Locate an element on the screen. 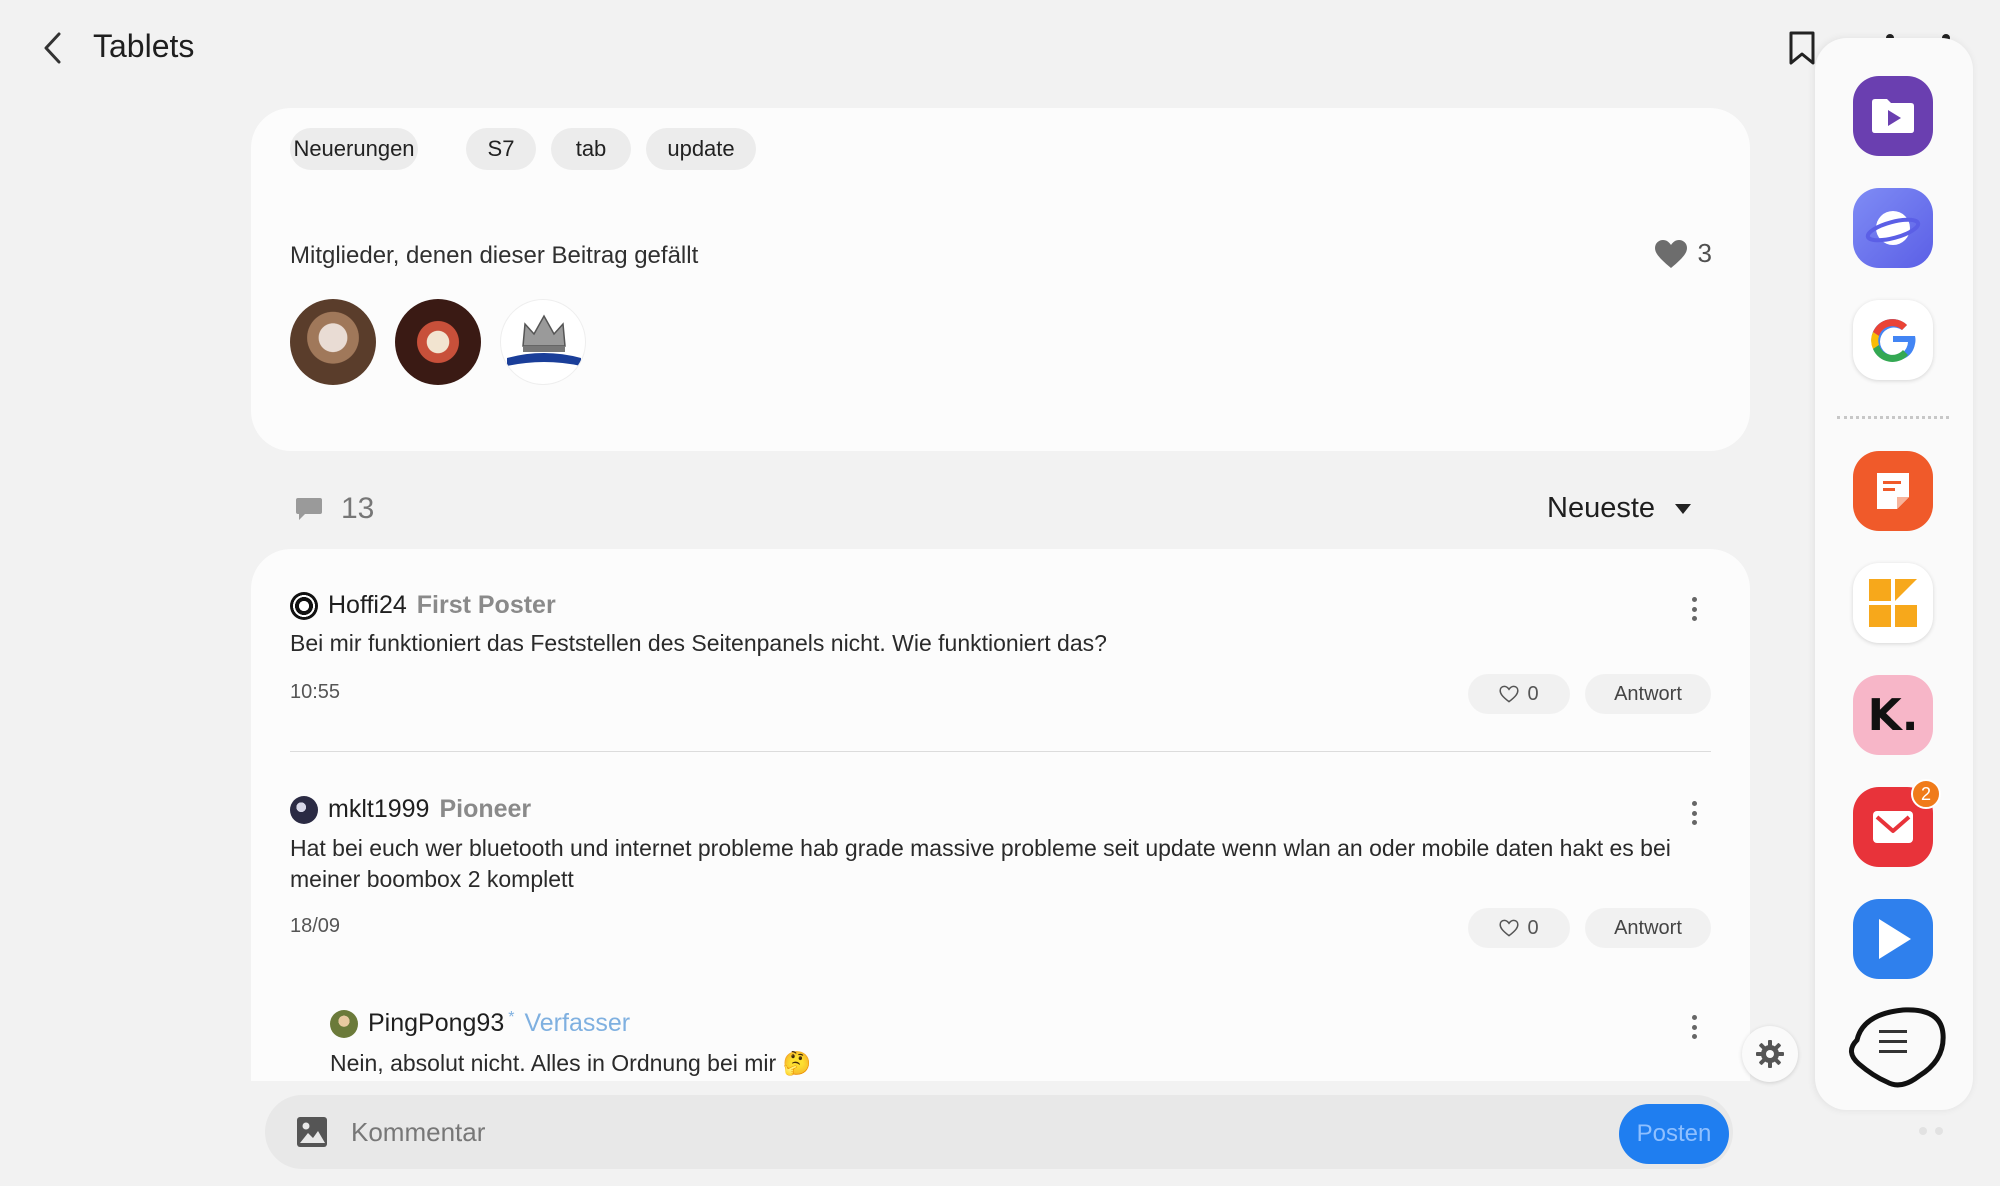 The image size is (2000, 1186). comments-count-value: 13 is located at coordinates (358, 508).